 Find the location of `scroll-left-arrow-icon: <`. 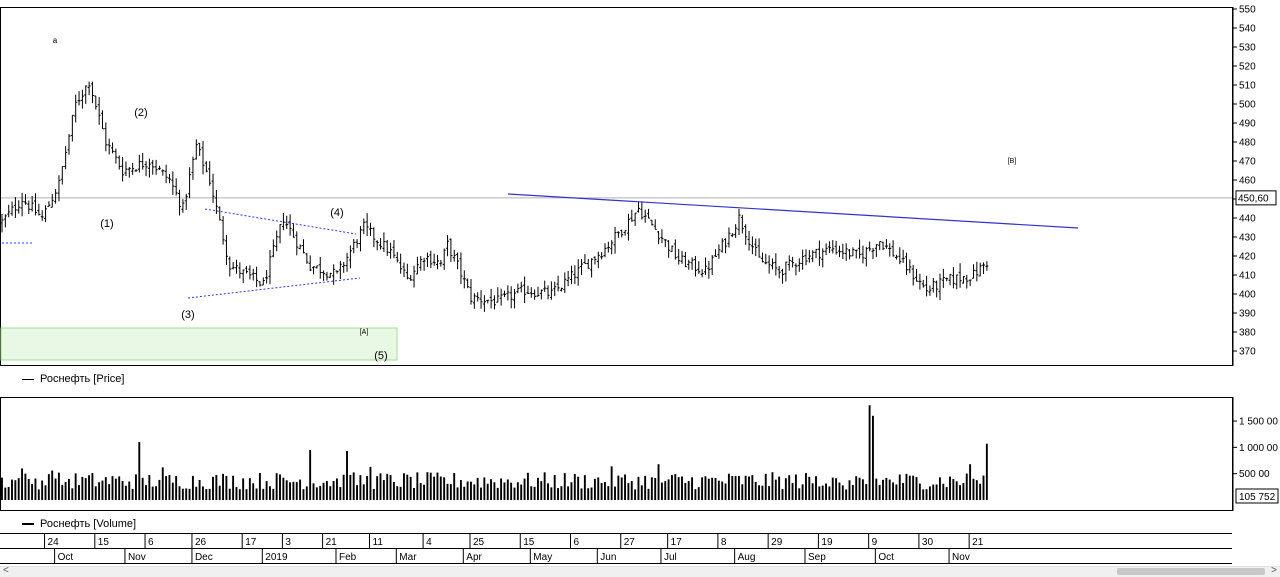

scroll-left-arrow-icon: < is located at coordinates (6, 570).